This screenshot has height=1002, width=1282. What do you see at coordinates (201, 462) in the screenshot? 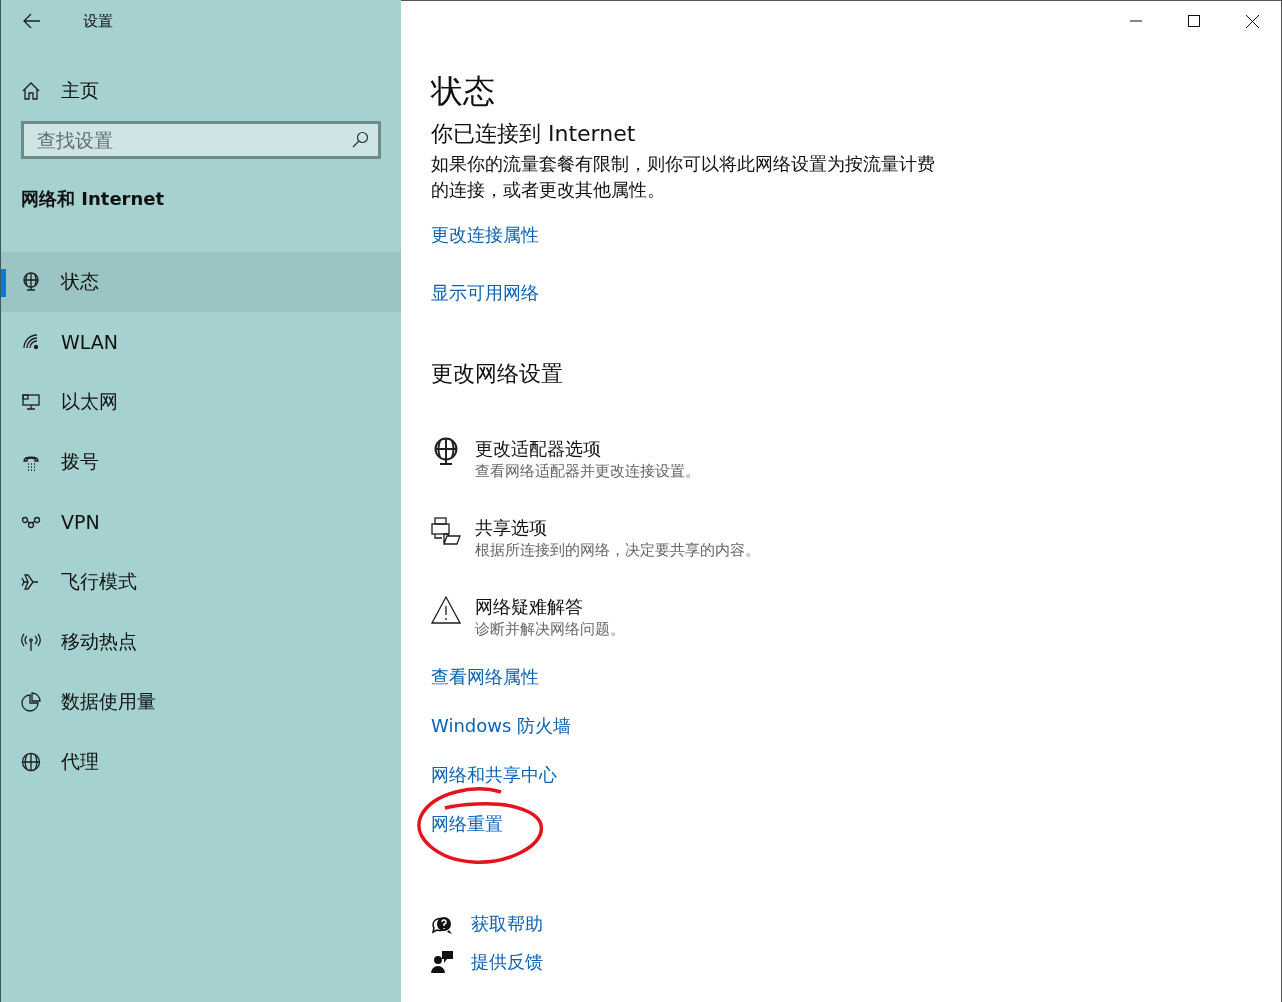
I see `nav-item: 拨号` at bounding box center [201, 462].